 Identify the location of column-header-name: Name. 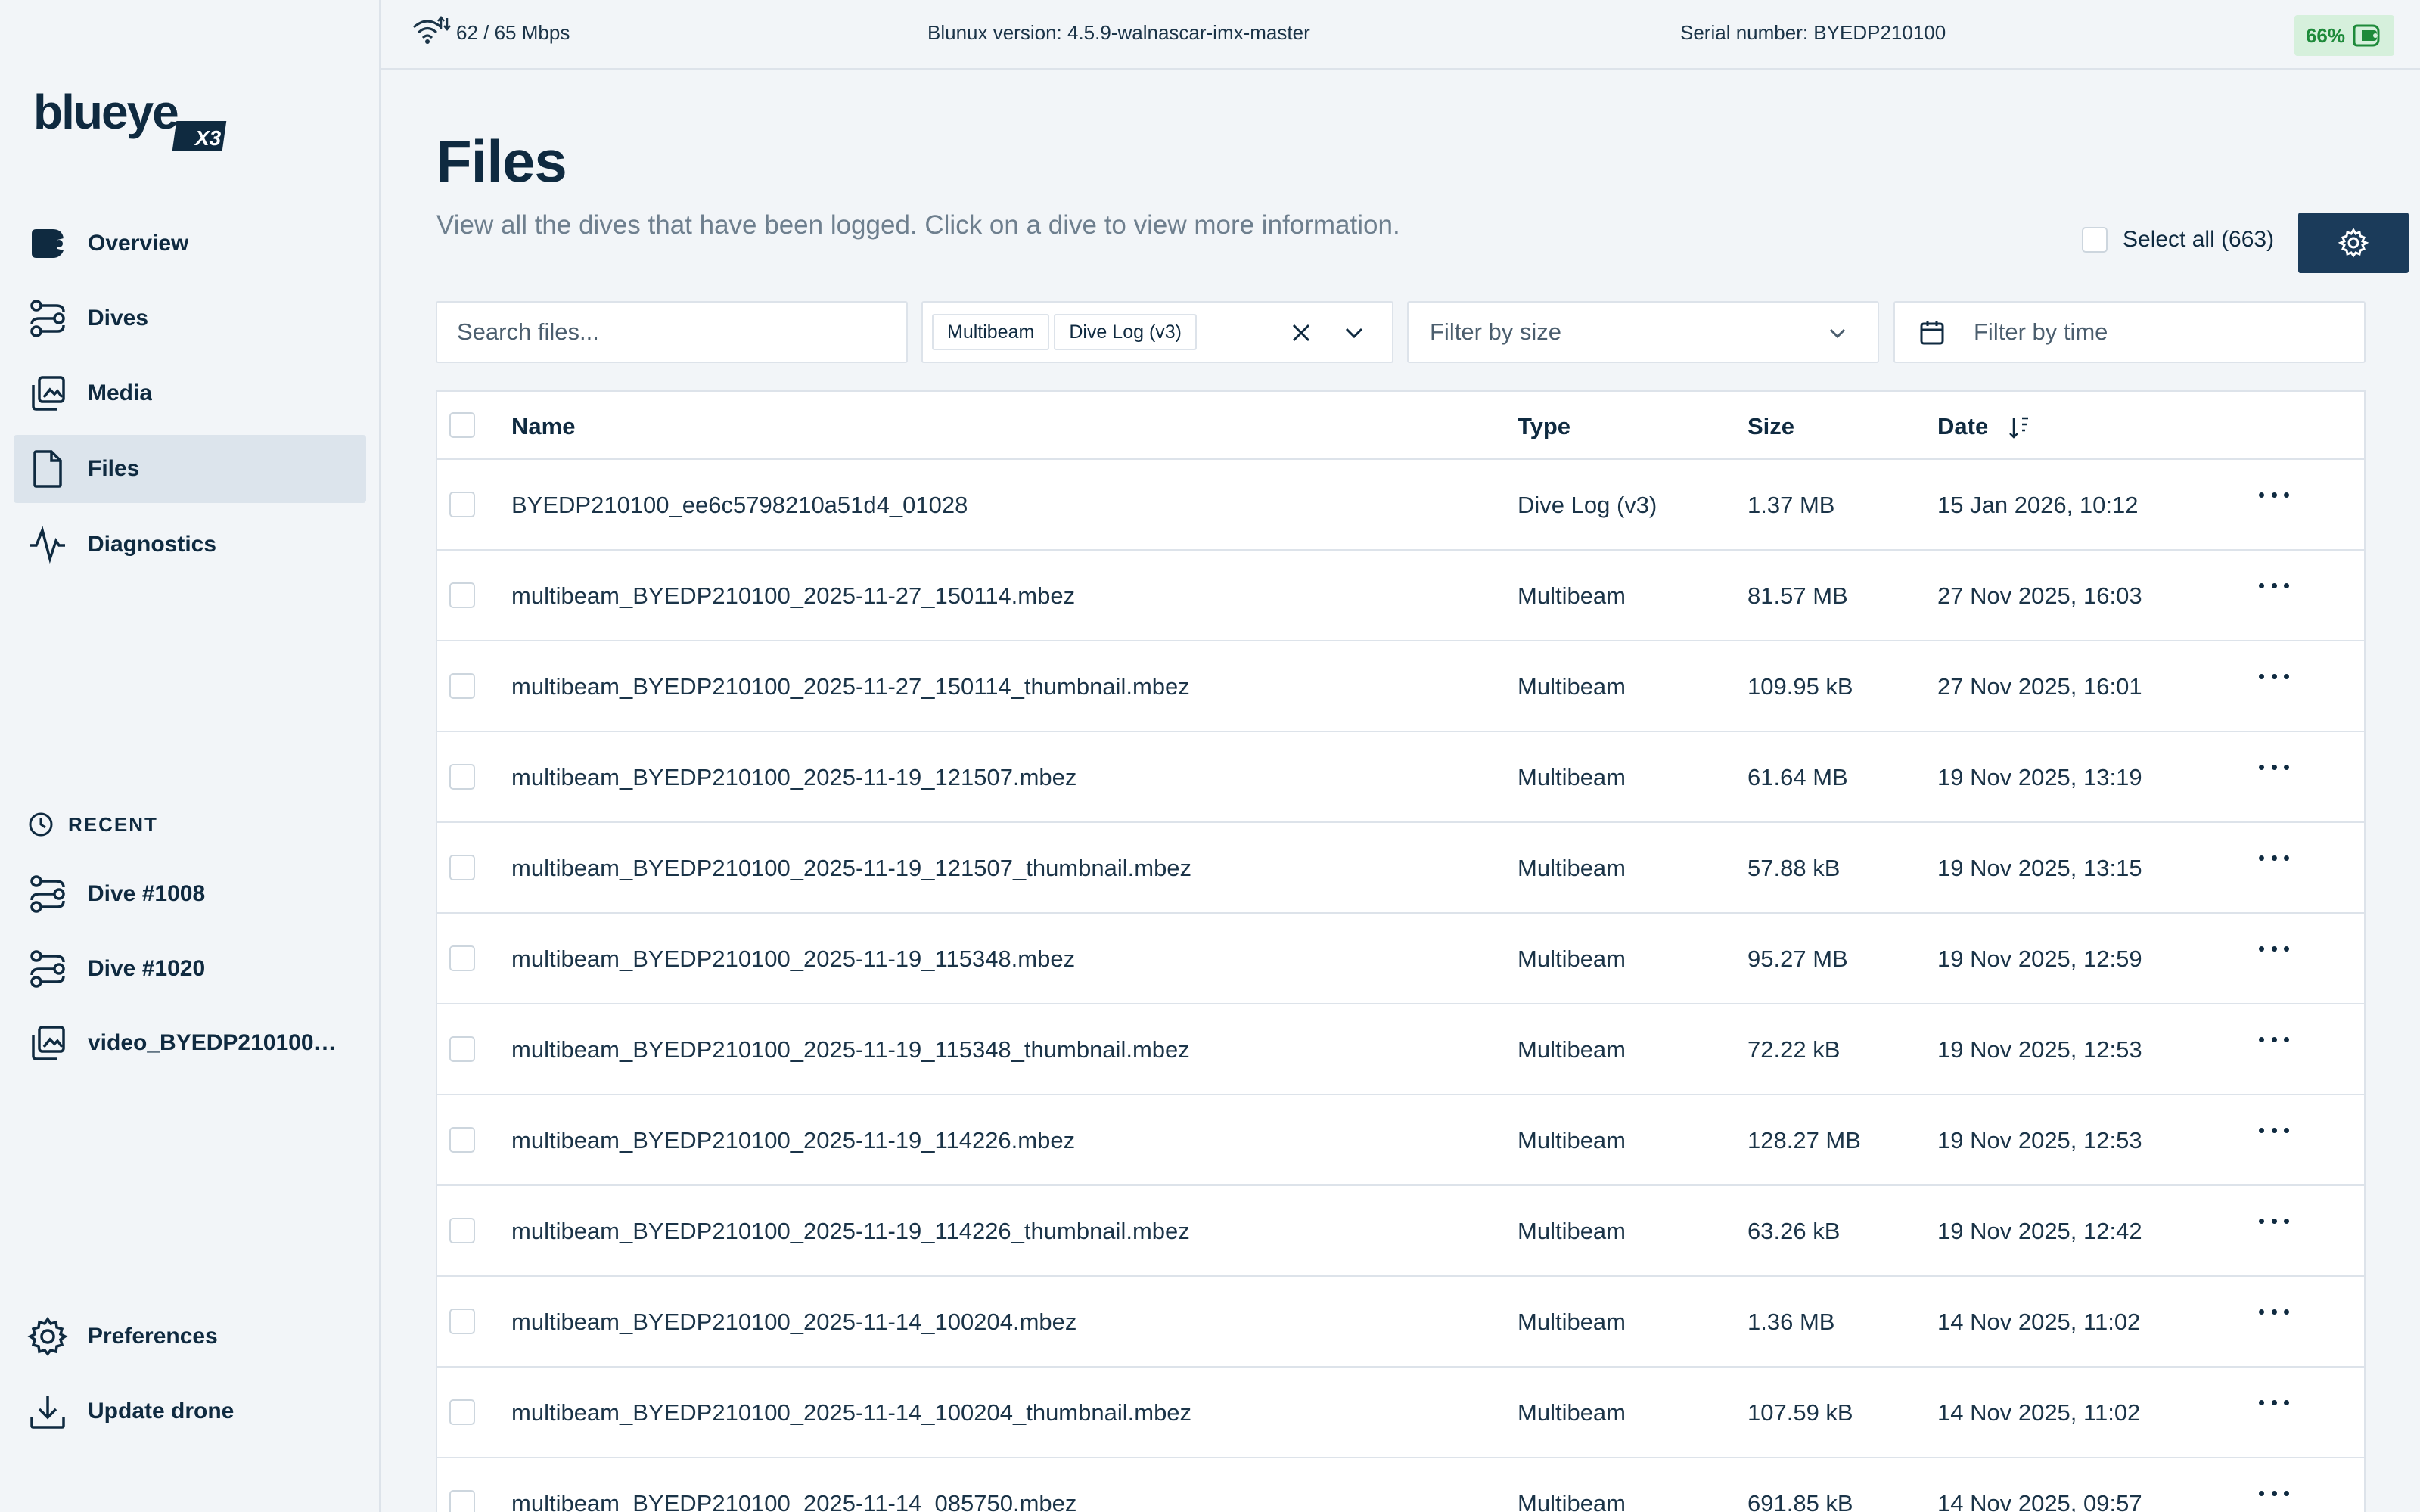
(543, 426).